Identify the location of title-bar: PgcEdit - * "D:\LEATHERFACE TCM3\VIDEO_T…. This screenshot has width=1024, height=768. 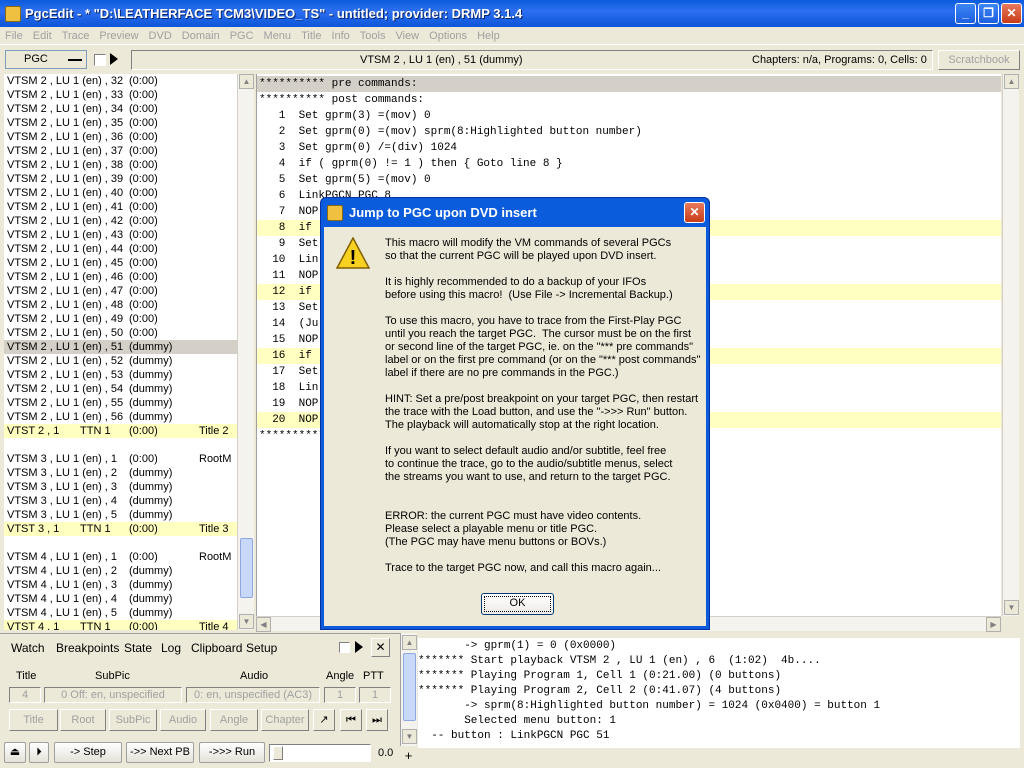
(512, 13).